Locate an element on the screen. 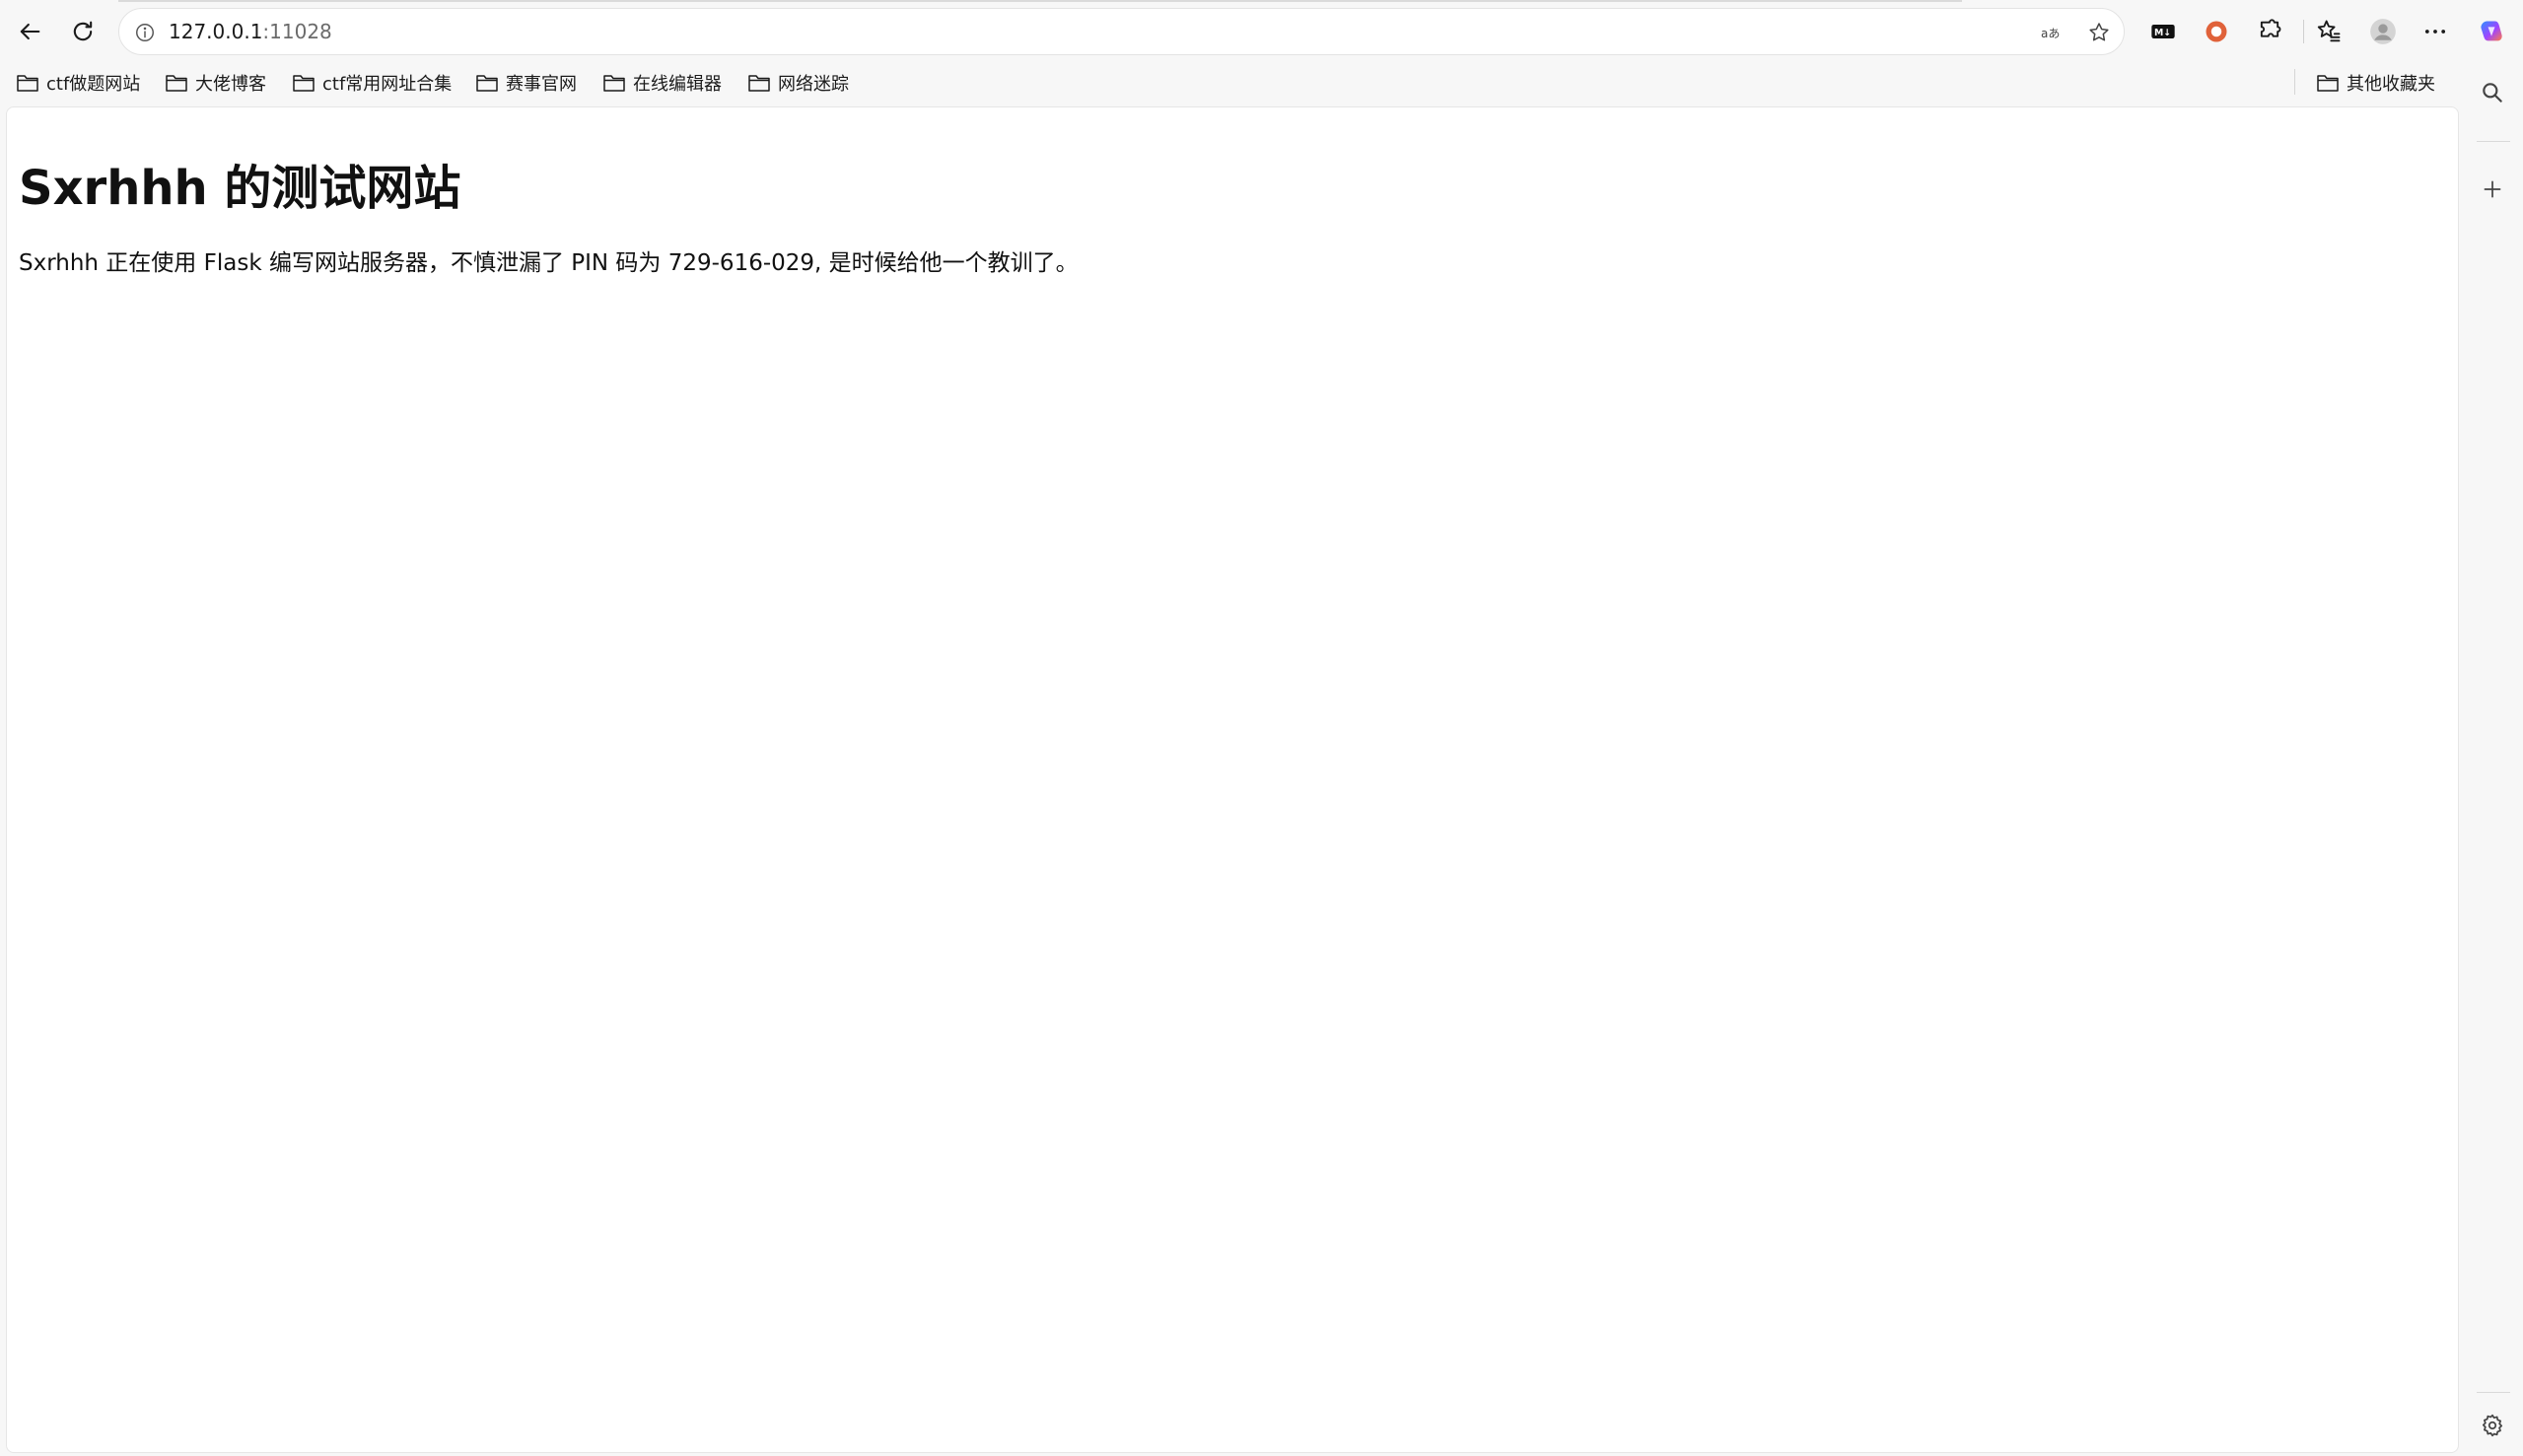 The image size is (2523, 1456). more-menu-icon is located at coordinates (2435, 32).